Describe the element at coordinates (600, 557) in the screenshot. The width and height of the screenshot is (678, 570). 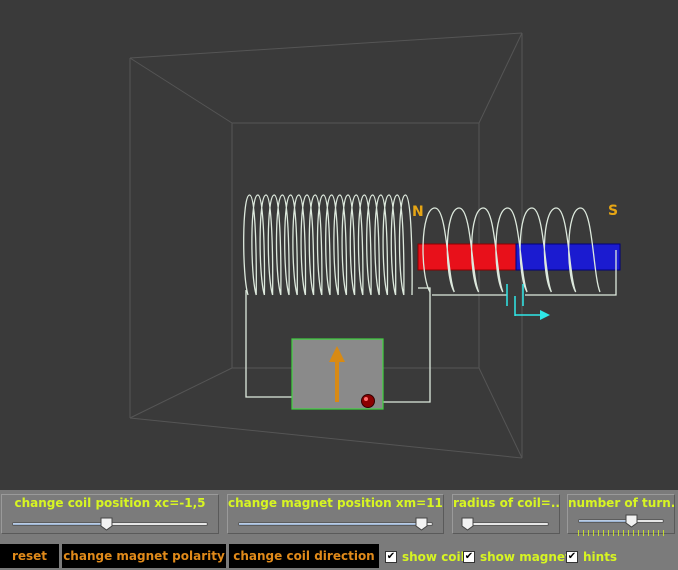
I see `hints-label: hints` at that location.